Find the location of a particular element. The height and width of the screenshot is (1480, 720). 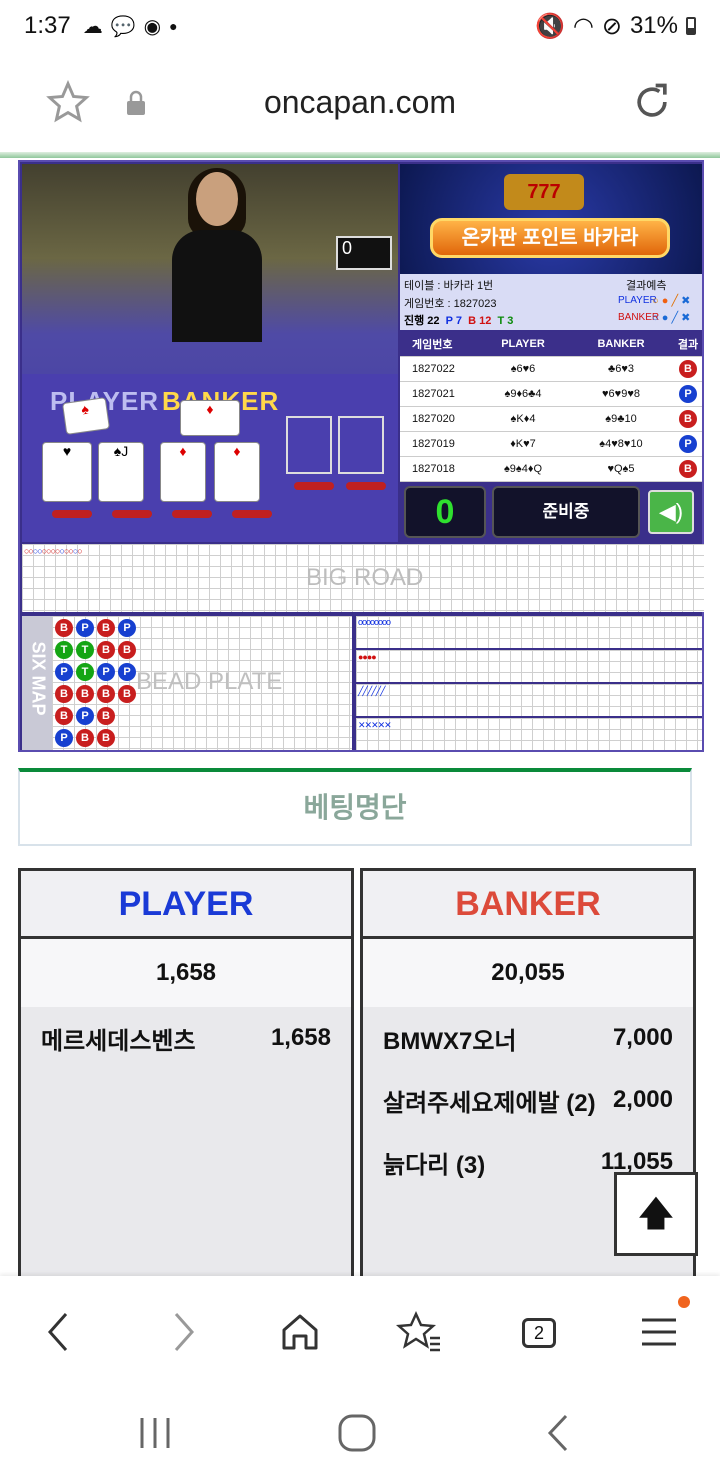

derived-roads: oooooooo ●●●● ╱╱╱╱╱╱ ✕✕✕✕✕ is located at coordinates (529, 683).